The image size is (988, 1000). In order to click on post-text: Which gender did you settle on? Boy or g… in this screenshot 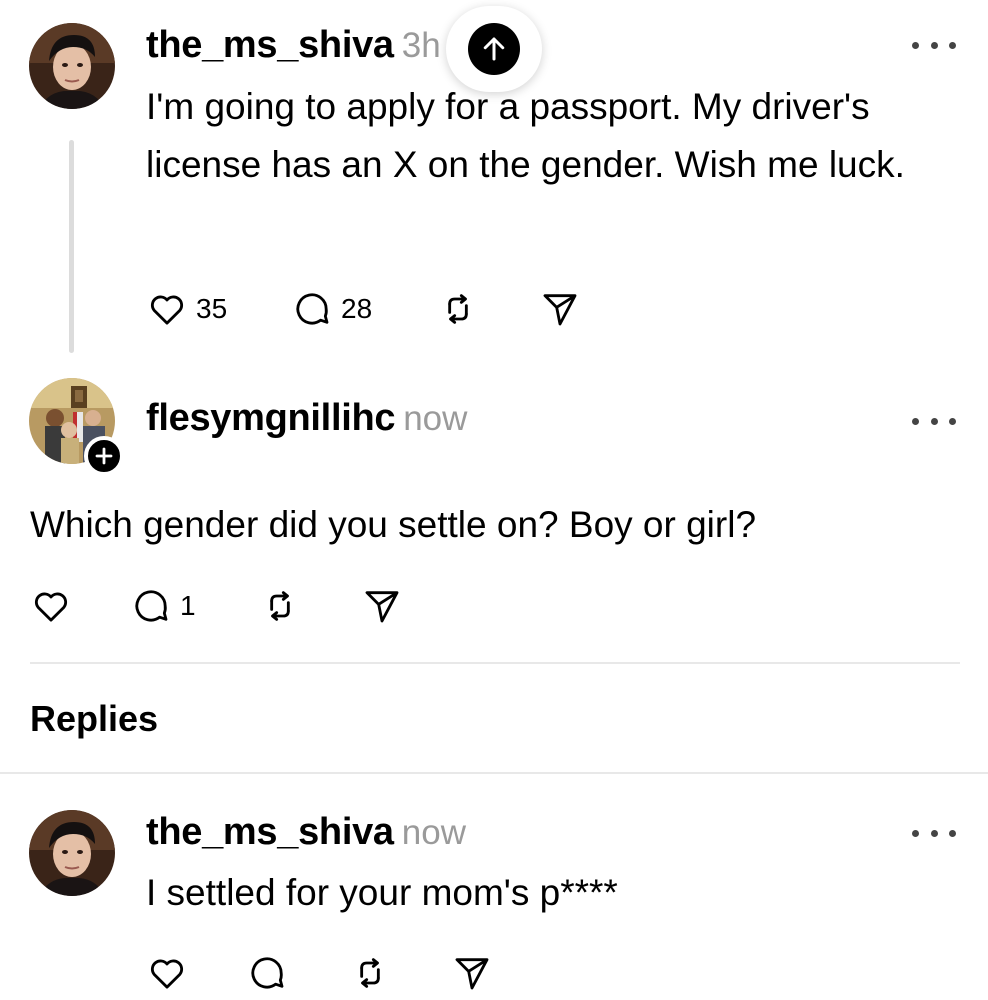, I will do `click(393, 524)`.